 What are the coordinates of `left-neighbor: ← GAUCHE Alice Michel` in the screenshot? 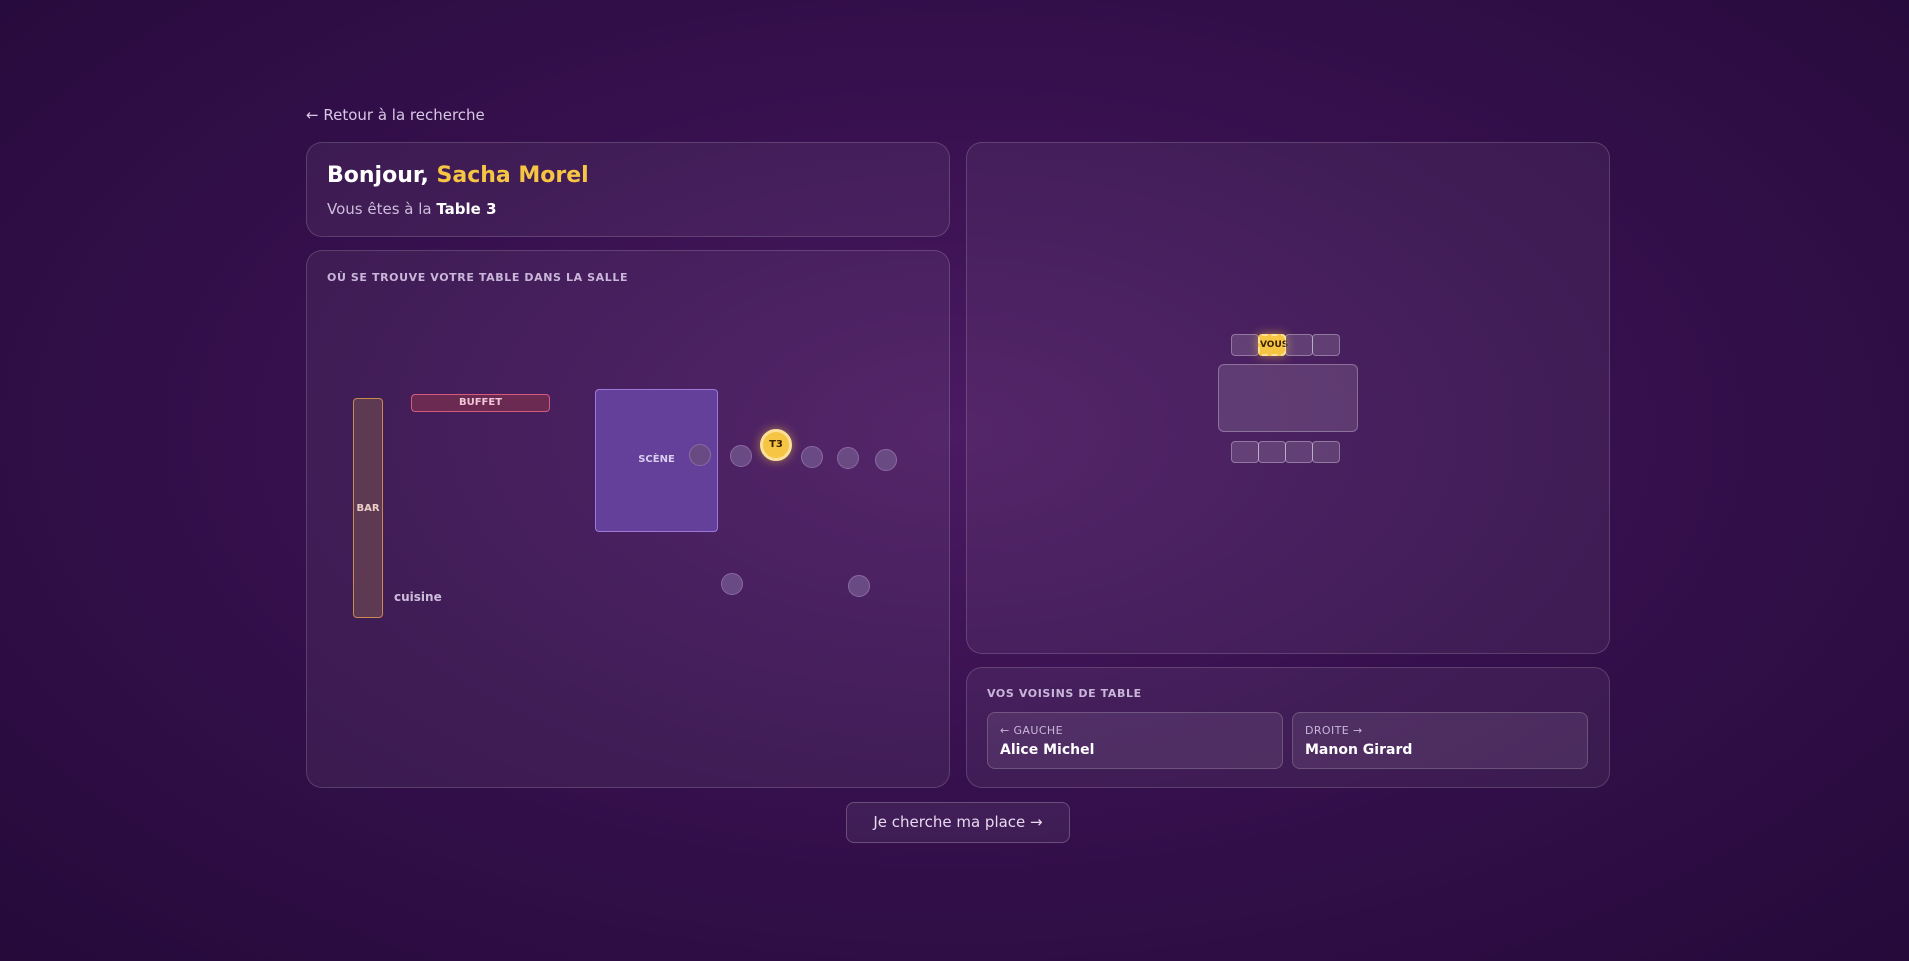 It's located at (1135, 740).